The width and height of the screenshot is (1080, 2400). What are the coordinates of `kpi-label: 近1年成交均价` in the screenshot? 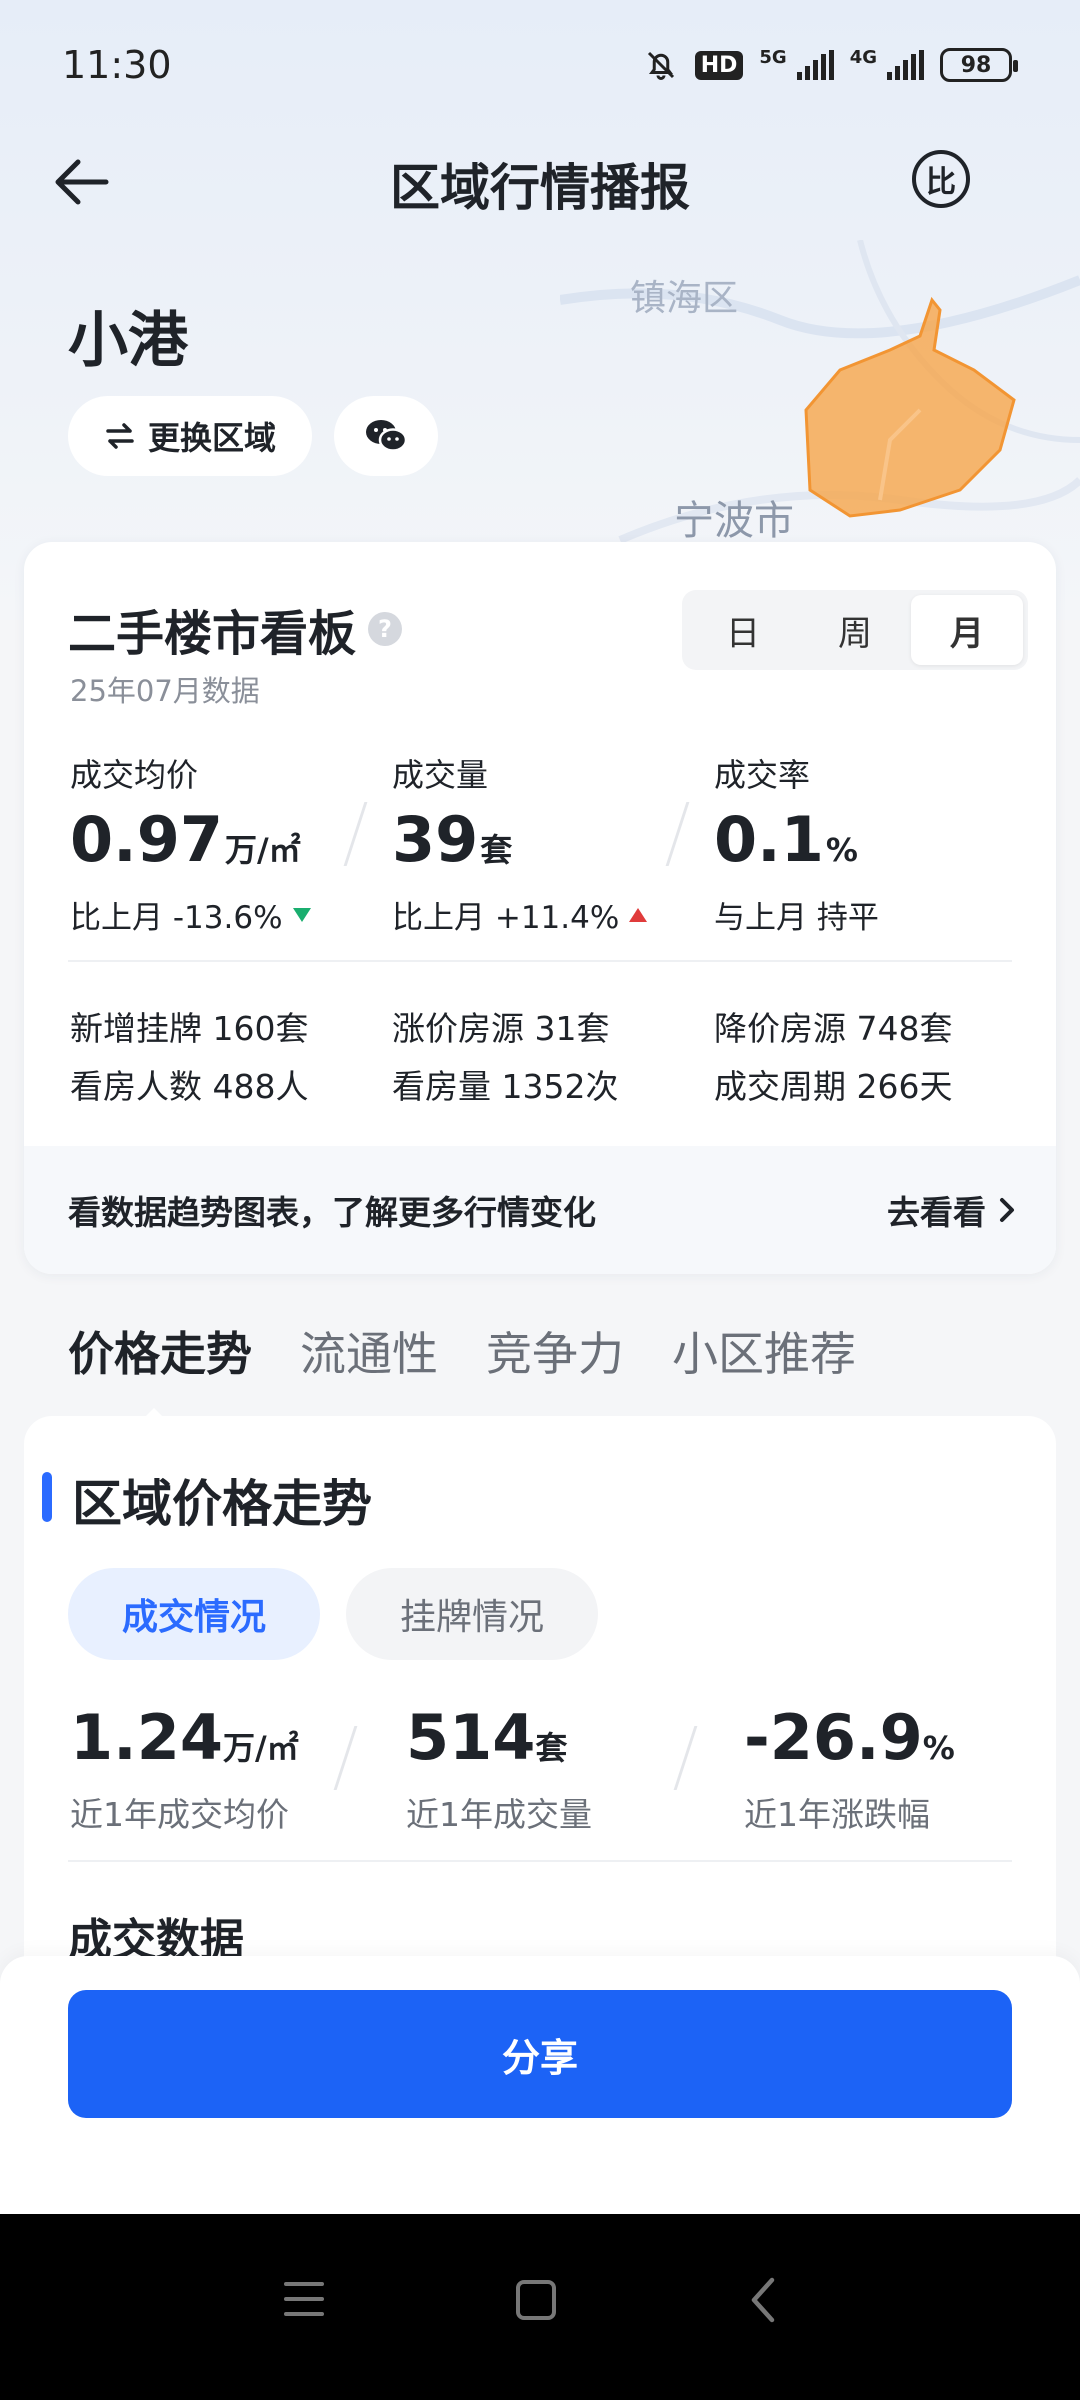 It's located at (179, 1814).